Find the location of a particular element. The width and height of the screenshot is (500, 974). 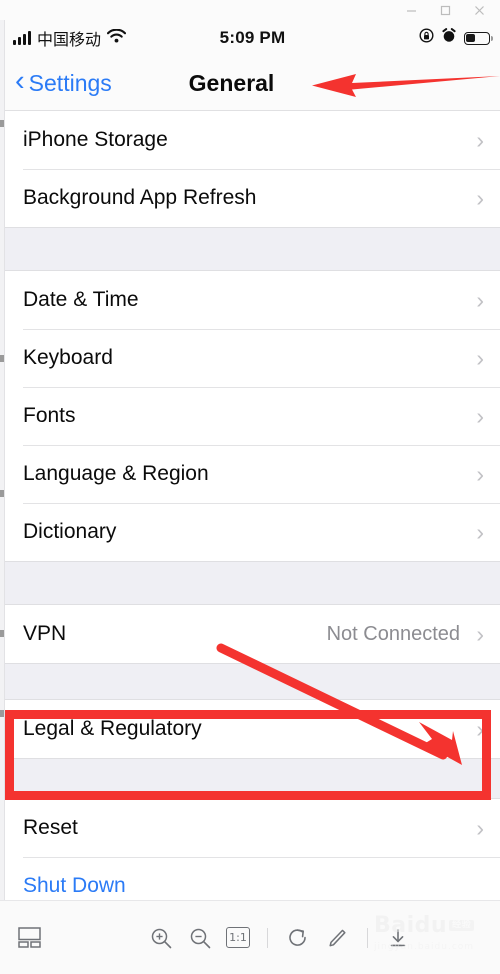

pencil-edit-icon is located at coordinates (337, 938).